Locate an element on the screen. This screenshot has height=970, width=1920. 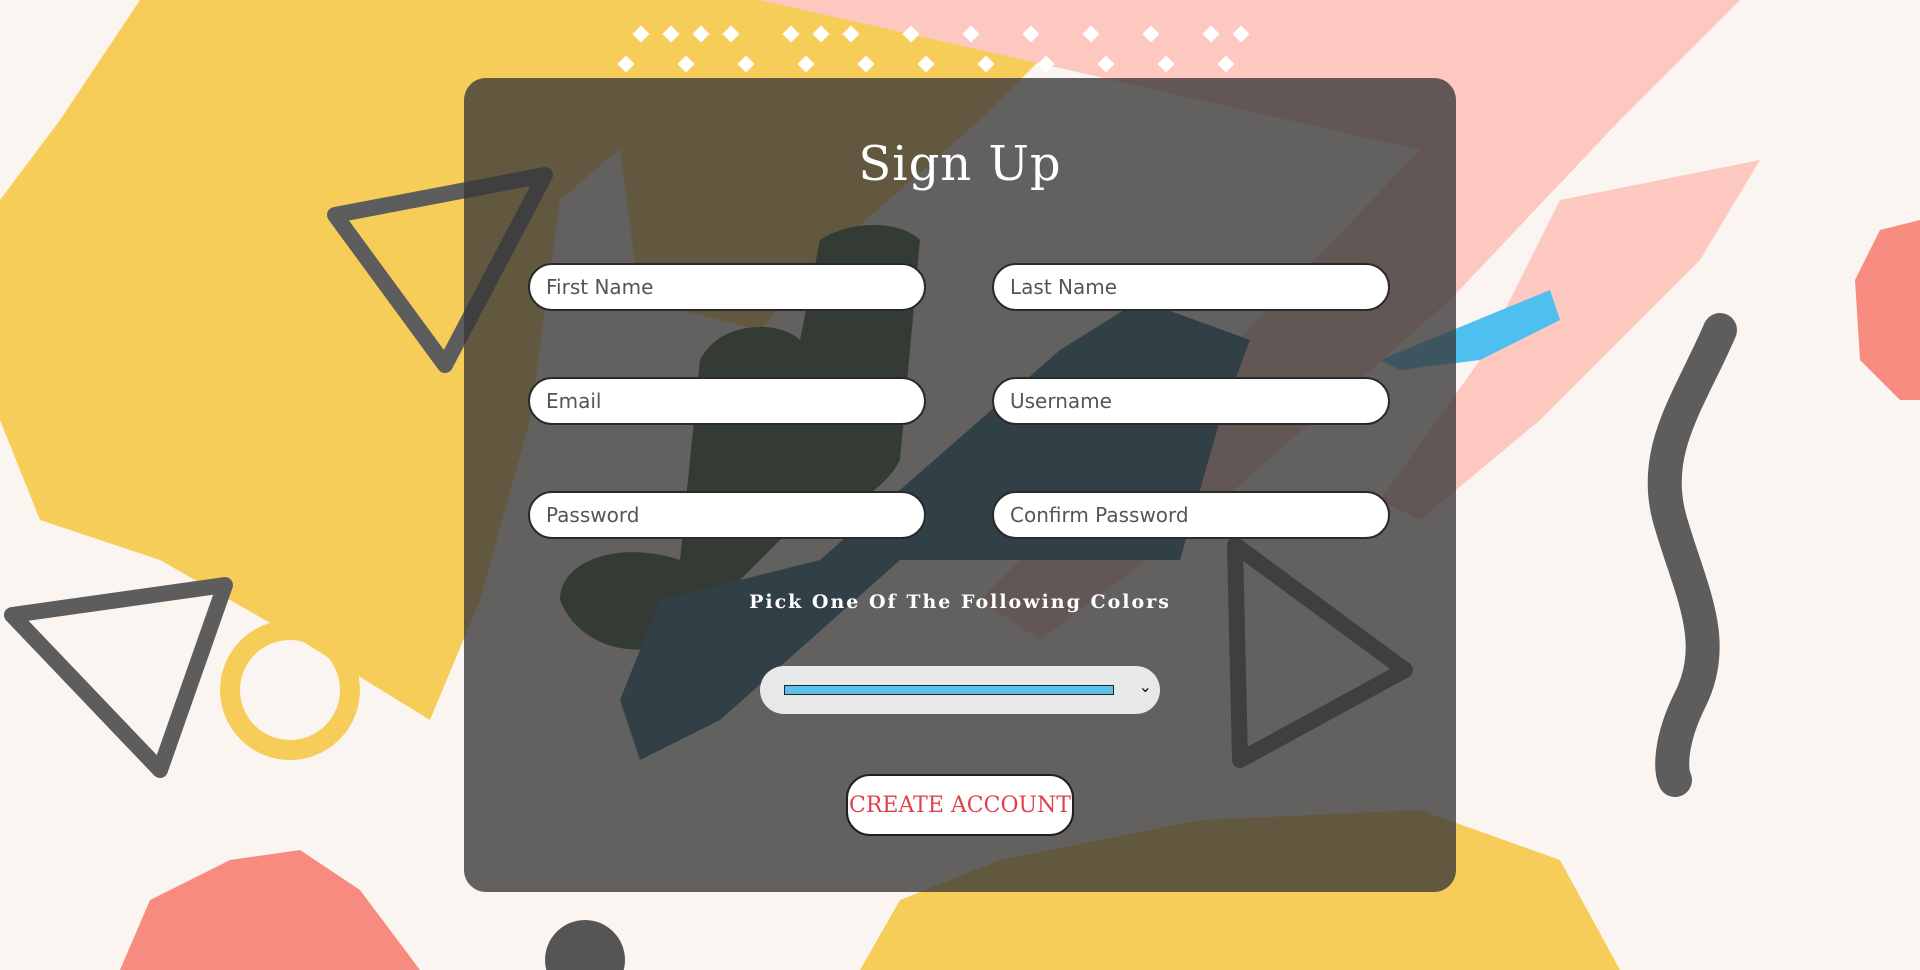
coral-blob-right is located at coordinates (1887, 310).